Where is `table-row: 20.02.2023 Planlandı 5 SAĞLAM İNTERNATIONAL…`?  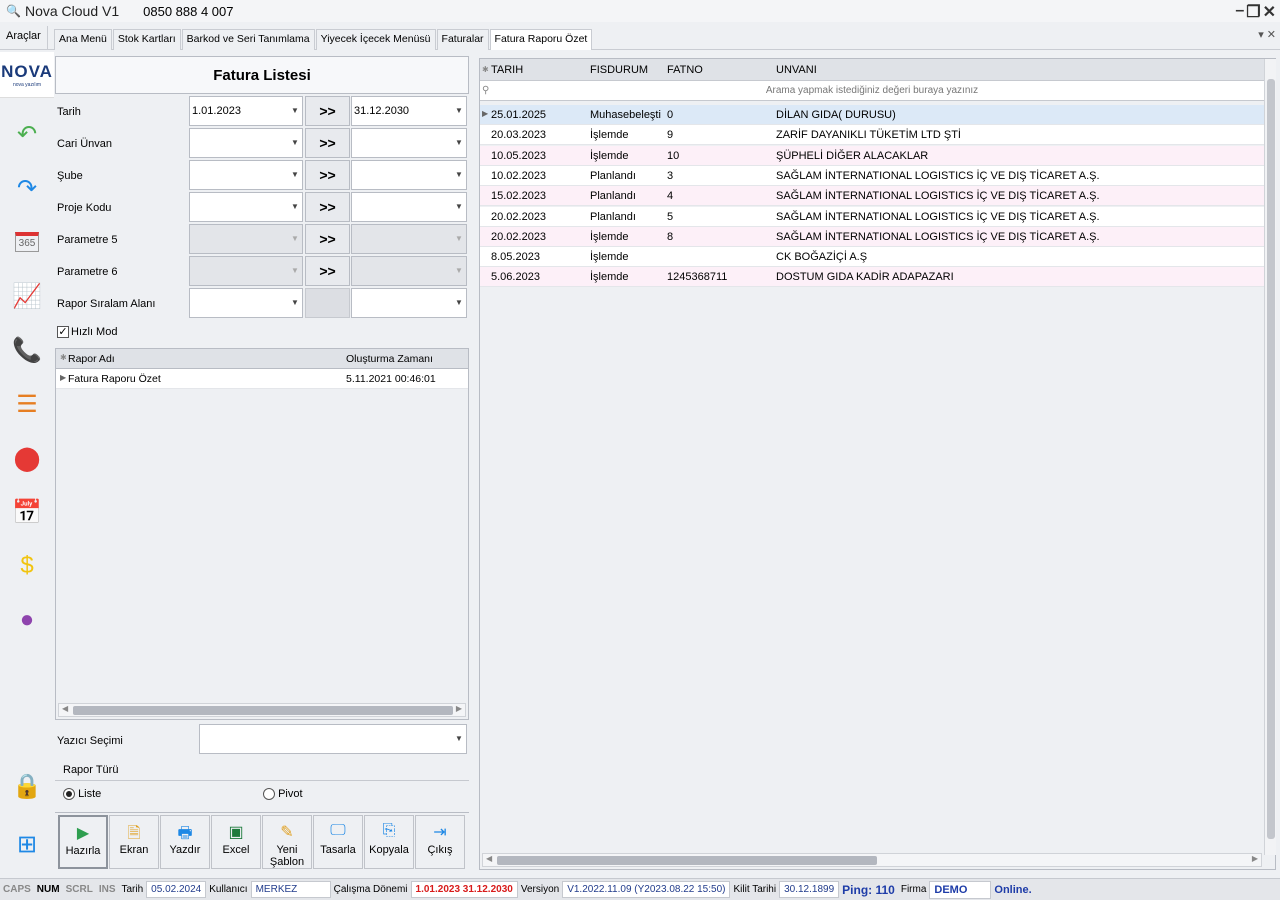
table-row: 20.02.2023 Planlandı 5 SAĞLAM İNTERNATIONAL… is located at coordinates (872, 216).